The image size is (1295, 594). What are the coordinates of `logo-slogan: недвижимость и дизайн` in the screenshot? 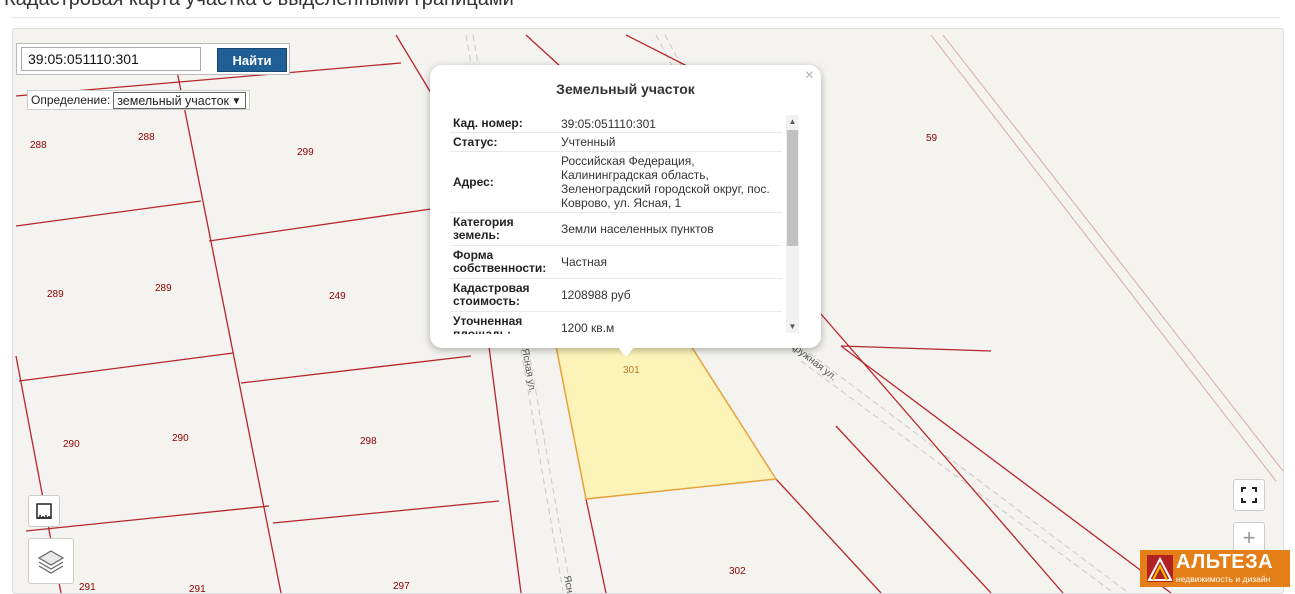 It's located at (1223, 579).